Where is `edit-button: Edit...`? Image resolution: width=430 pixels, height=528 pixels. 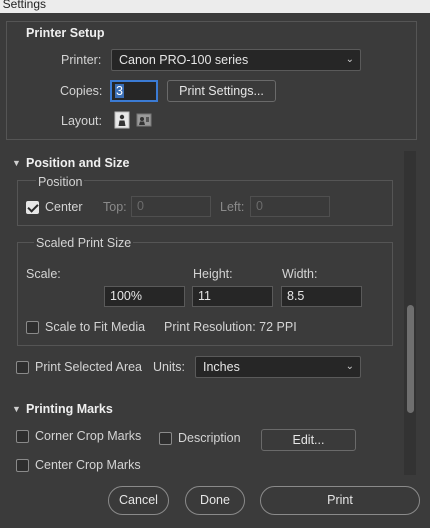 edit-button: Edit... is located at coordinates (308, 440).